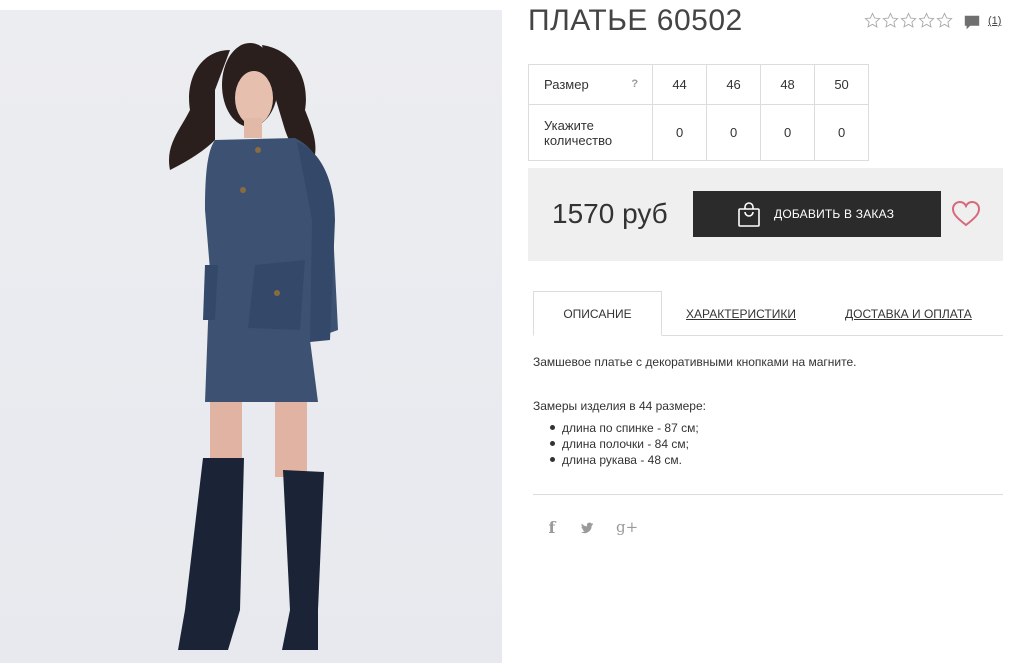  Describe the element at coordinates (842, 132) in the screenshot. I see `quantity-input-50: 0` at that location.